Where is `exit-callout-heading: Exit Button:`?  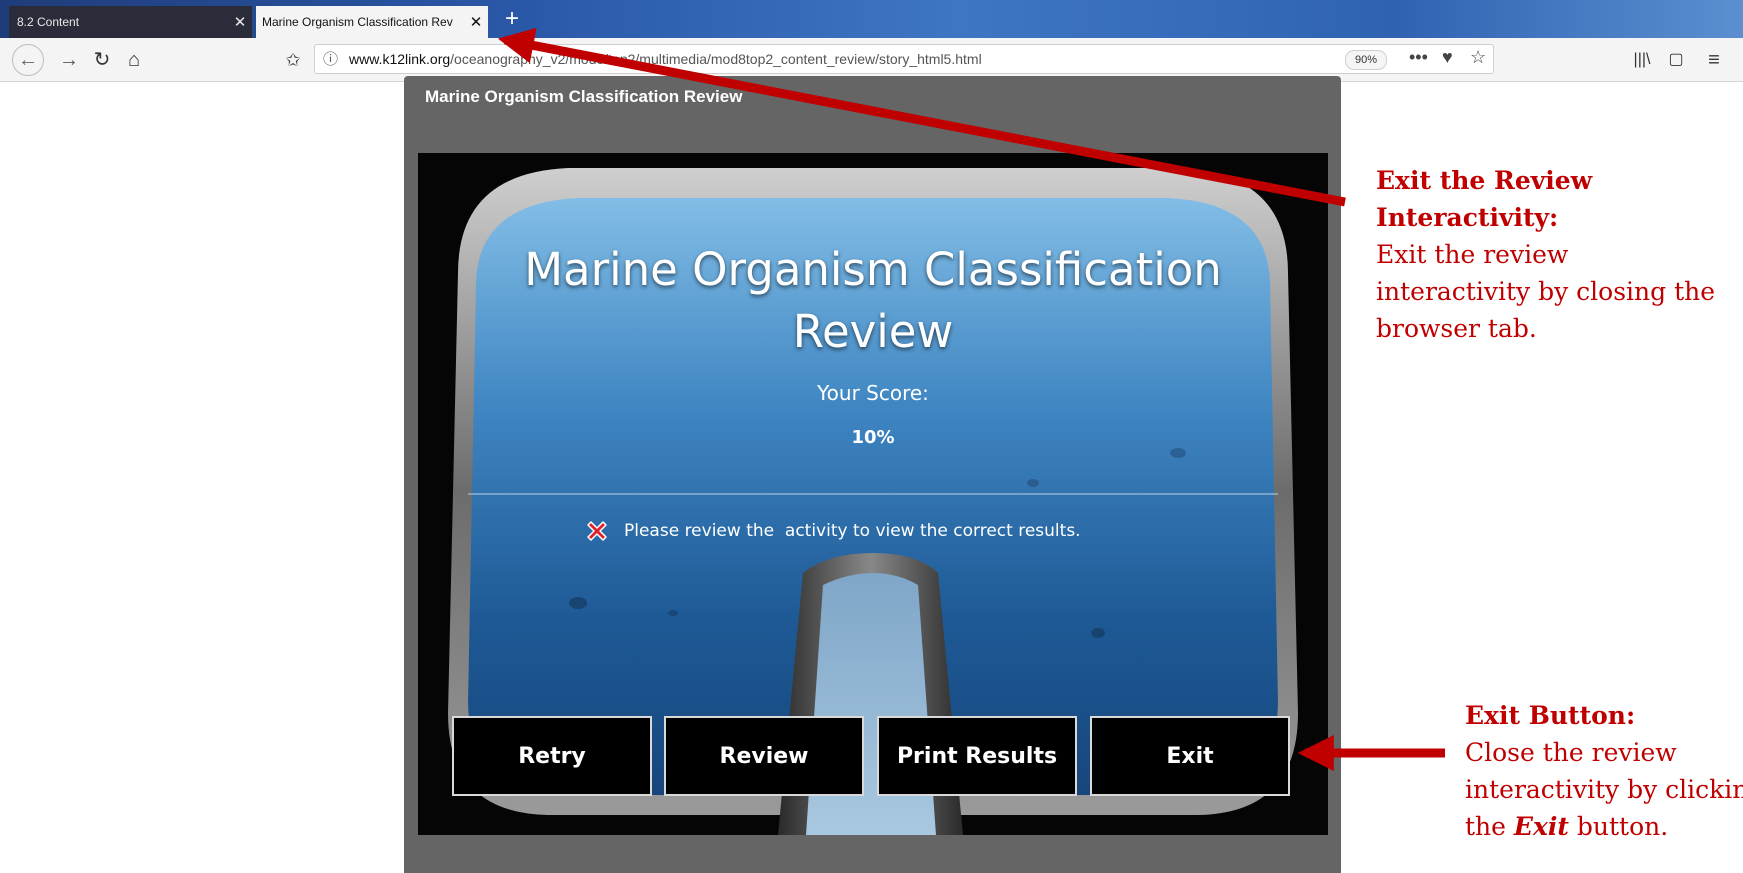
exit-callout-heading: Exit Button: is located at coordinates (1550, 715).